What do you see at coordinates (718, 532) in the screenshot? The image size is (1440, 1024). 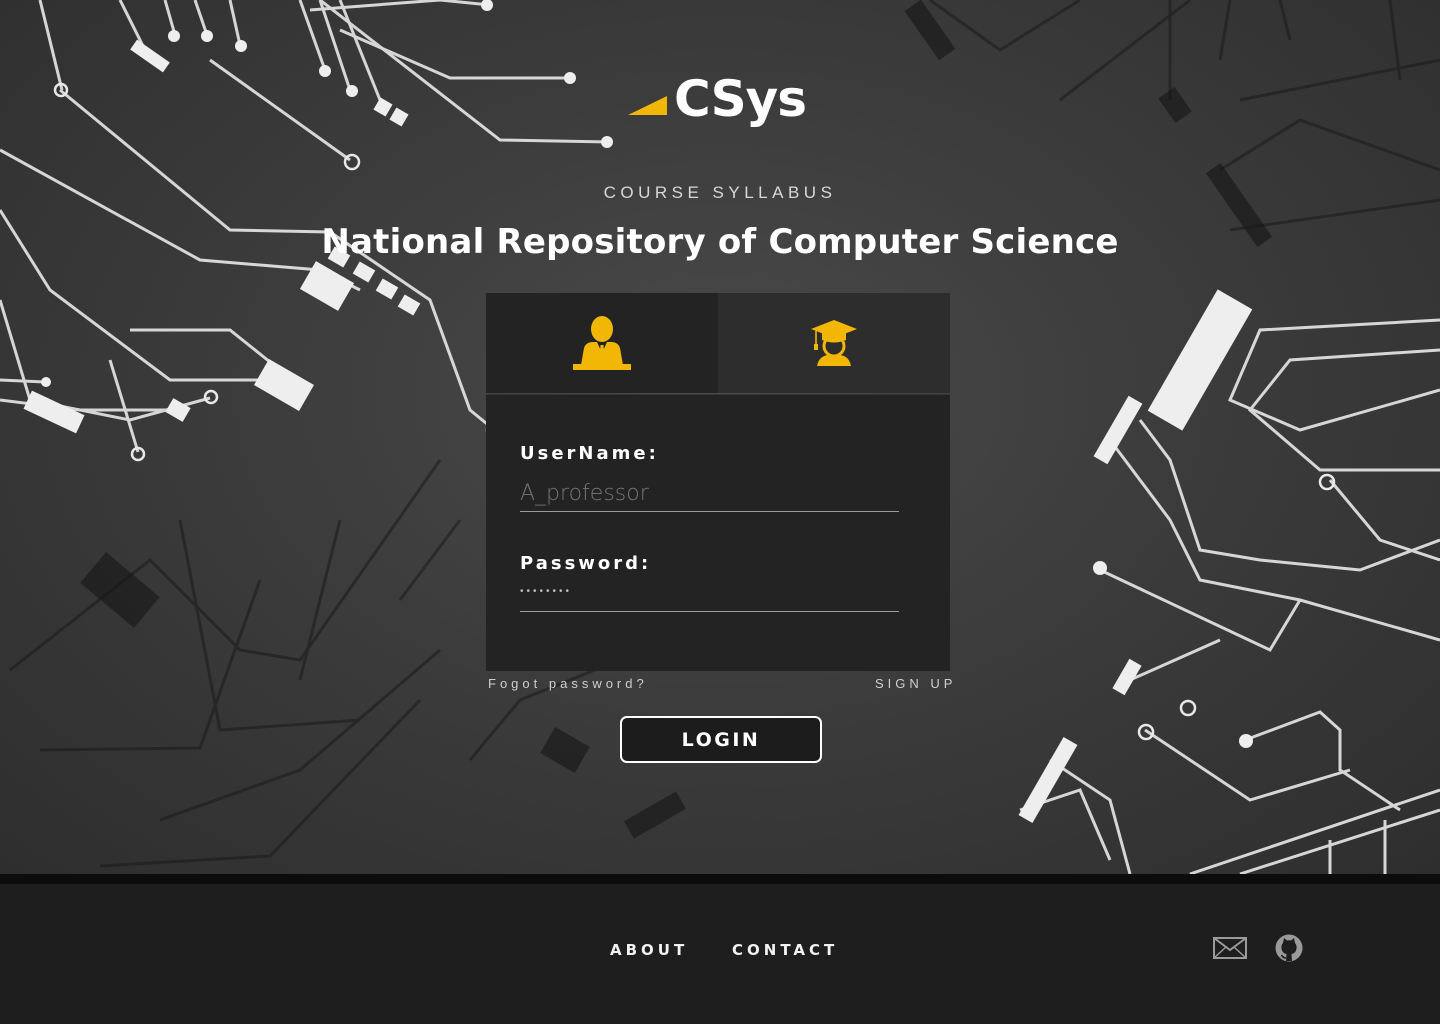 I see `login-panel: UserName: Password: ••••••••` at bounding box center [718, 532].